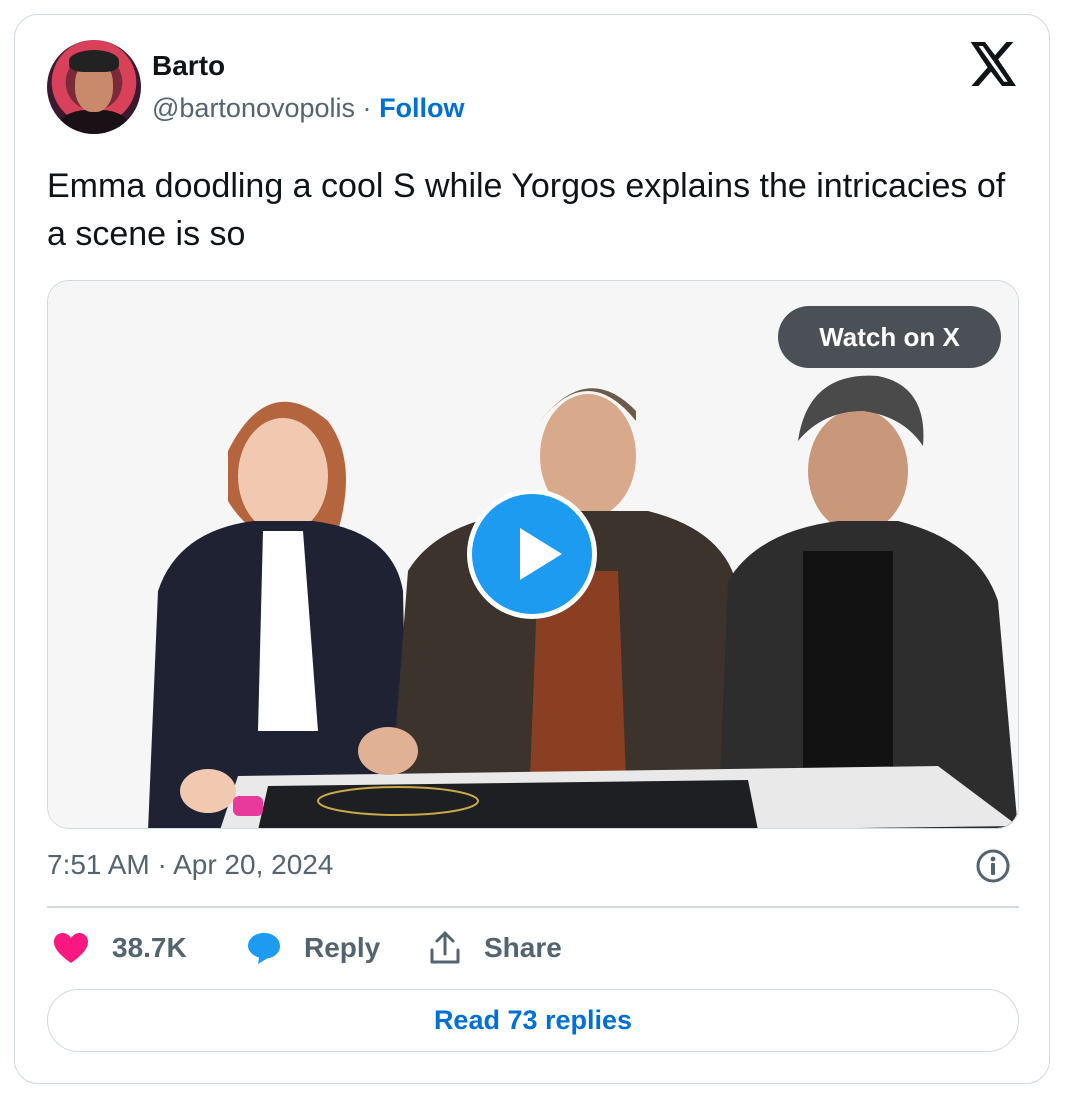  I want to click on reply-label: Reply, so click(342, 947).